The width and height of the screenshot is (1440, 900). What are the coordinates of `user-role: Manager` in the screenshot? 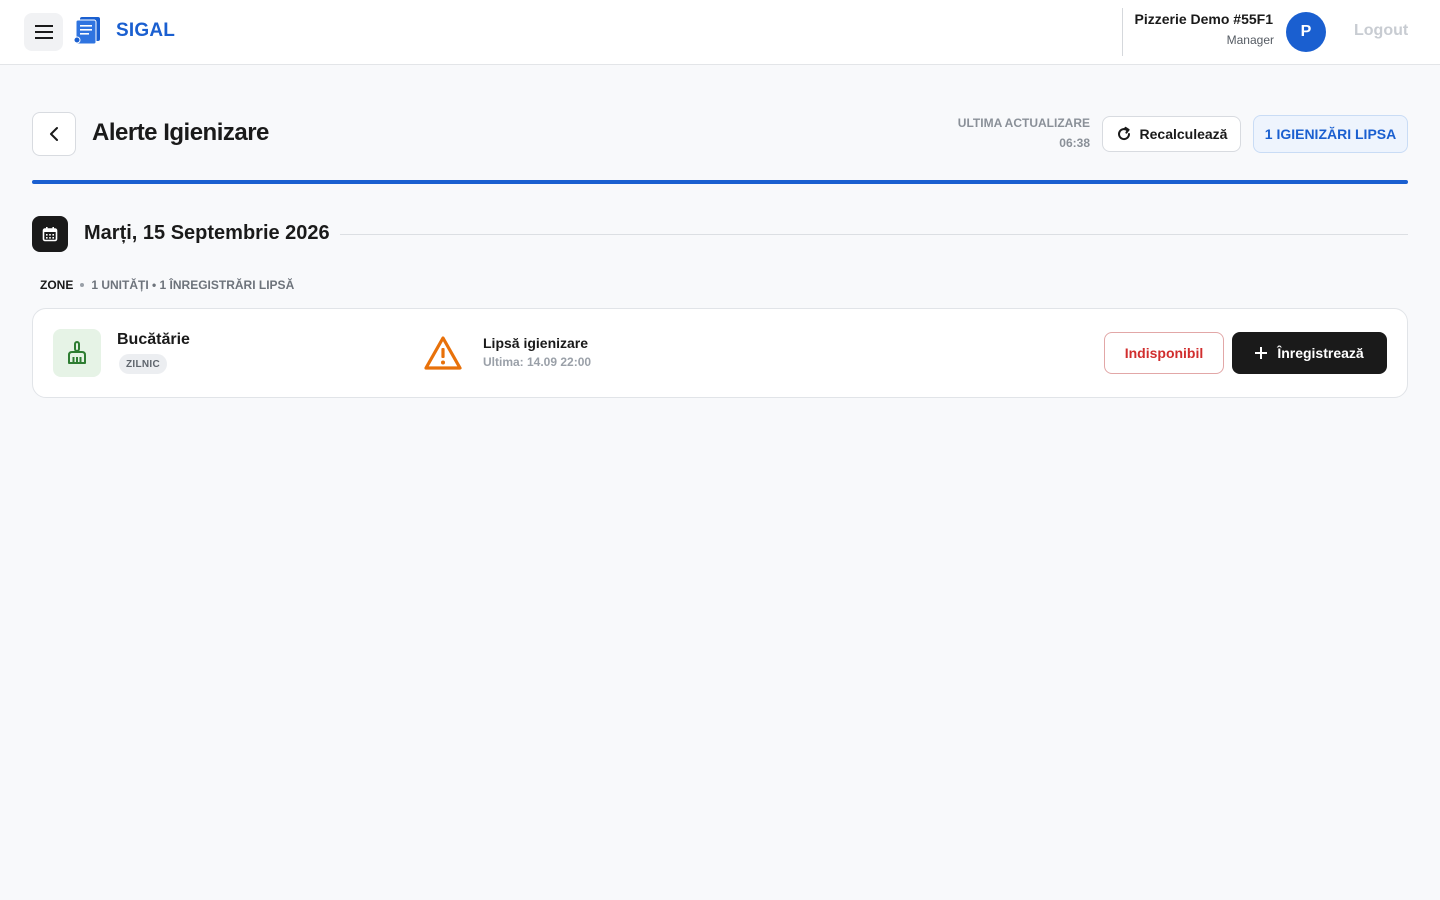 It's located at (1250, 40).